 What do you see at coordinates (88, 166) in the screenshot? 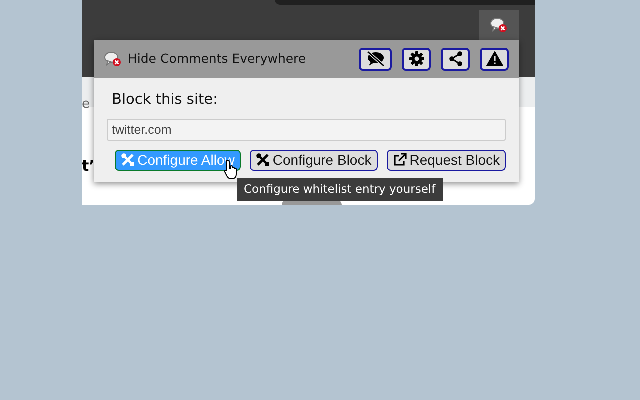
I see `page-heading: t’` at bounding box center [88, 166].